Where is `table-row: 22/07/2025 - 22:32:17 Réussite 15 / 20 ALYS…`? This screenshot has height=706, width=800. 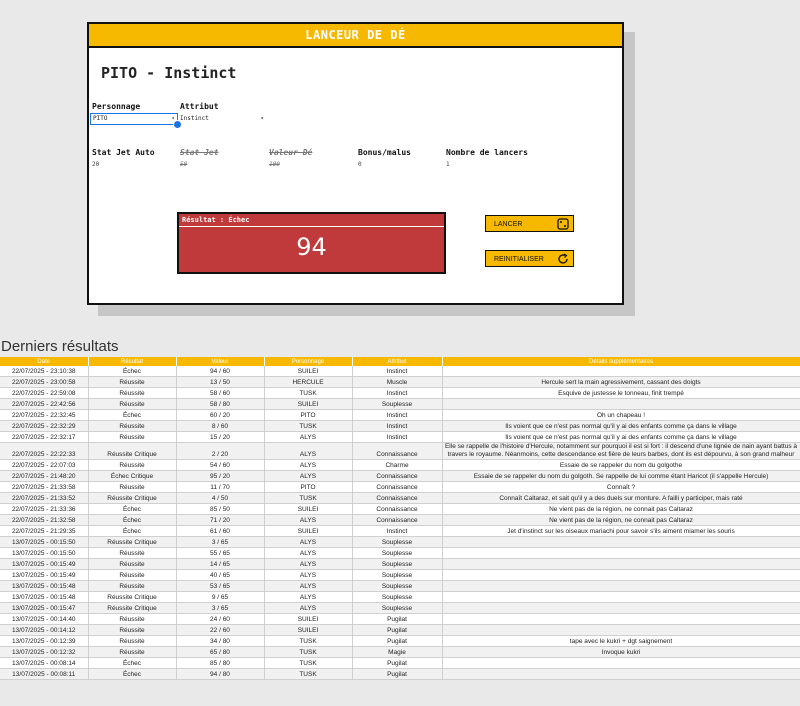
table-row: 22/07/2025 - 22:32:17 Réussite 15 / 20 ALYS… is located at coordinates (400, 437).